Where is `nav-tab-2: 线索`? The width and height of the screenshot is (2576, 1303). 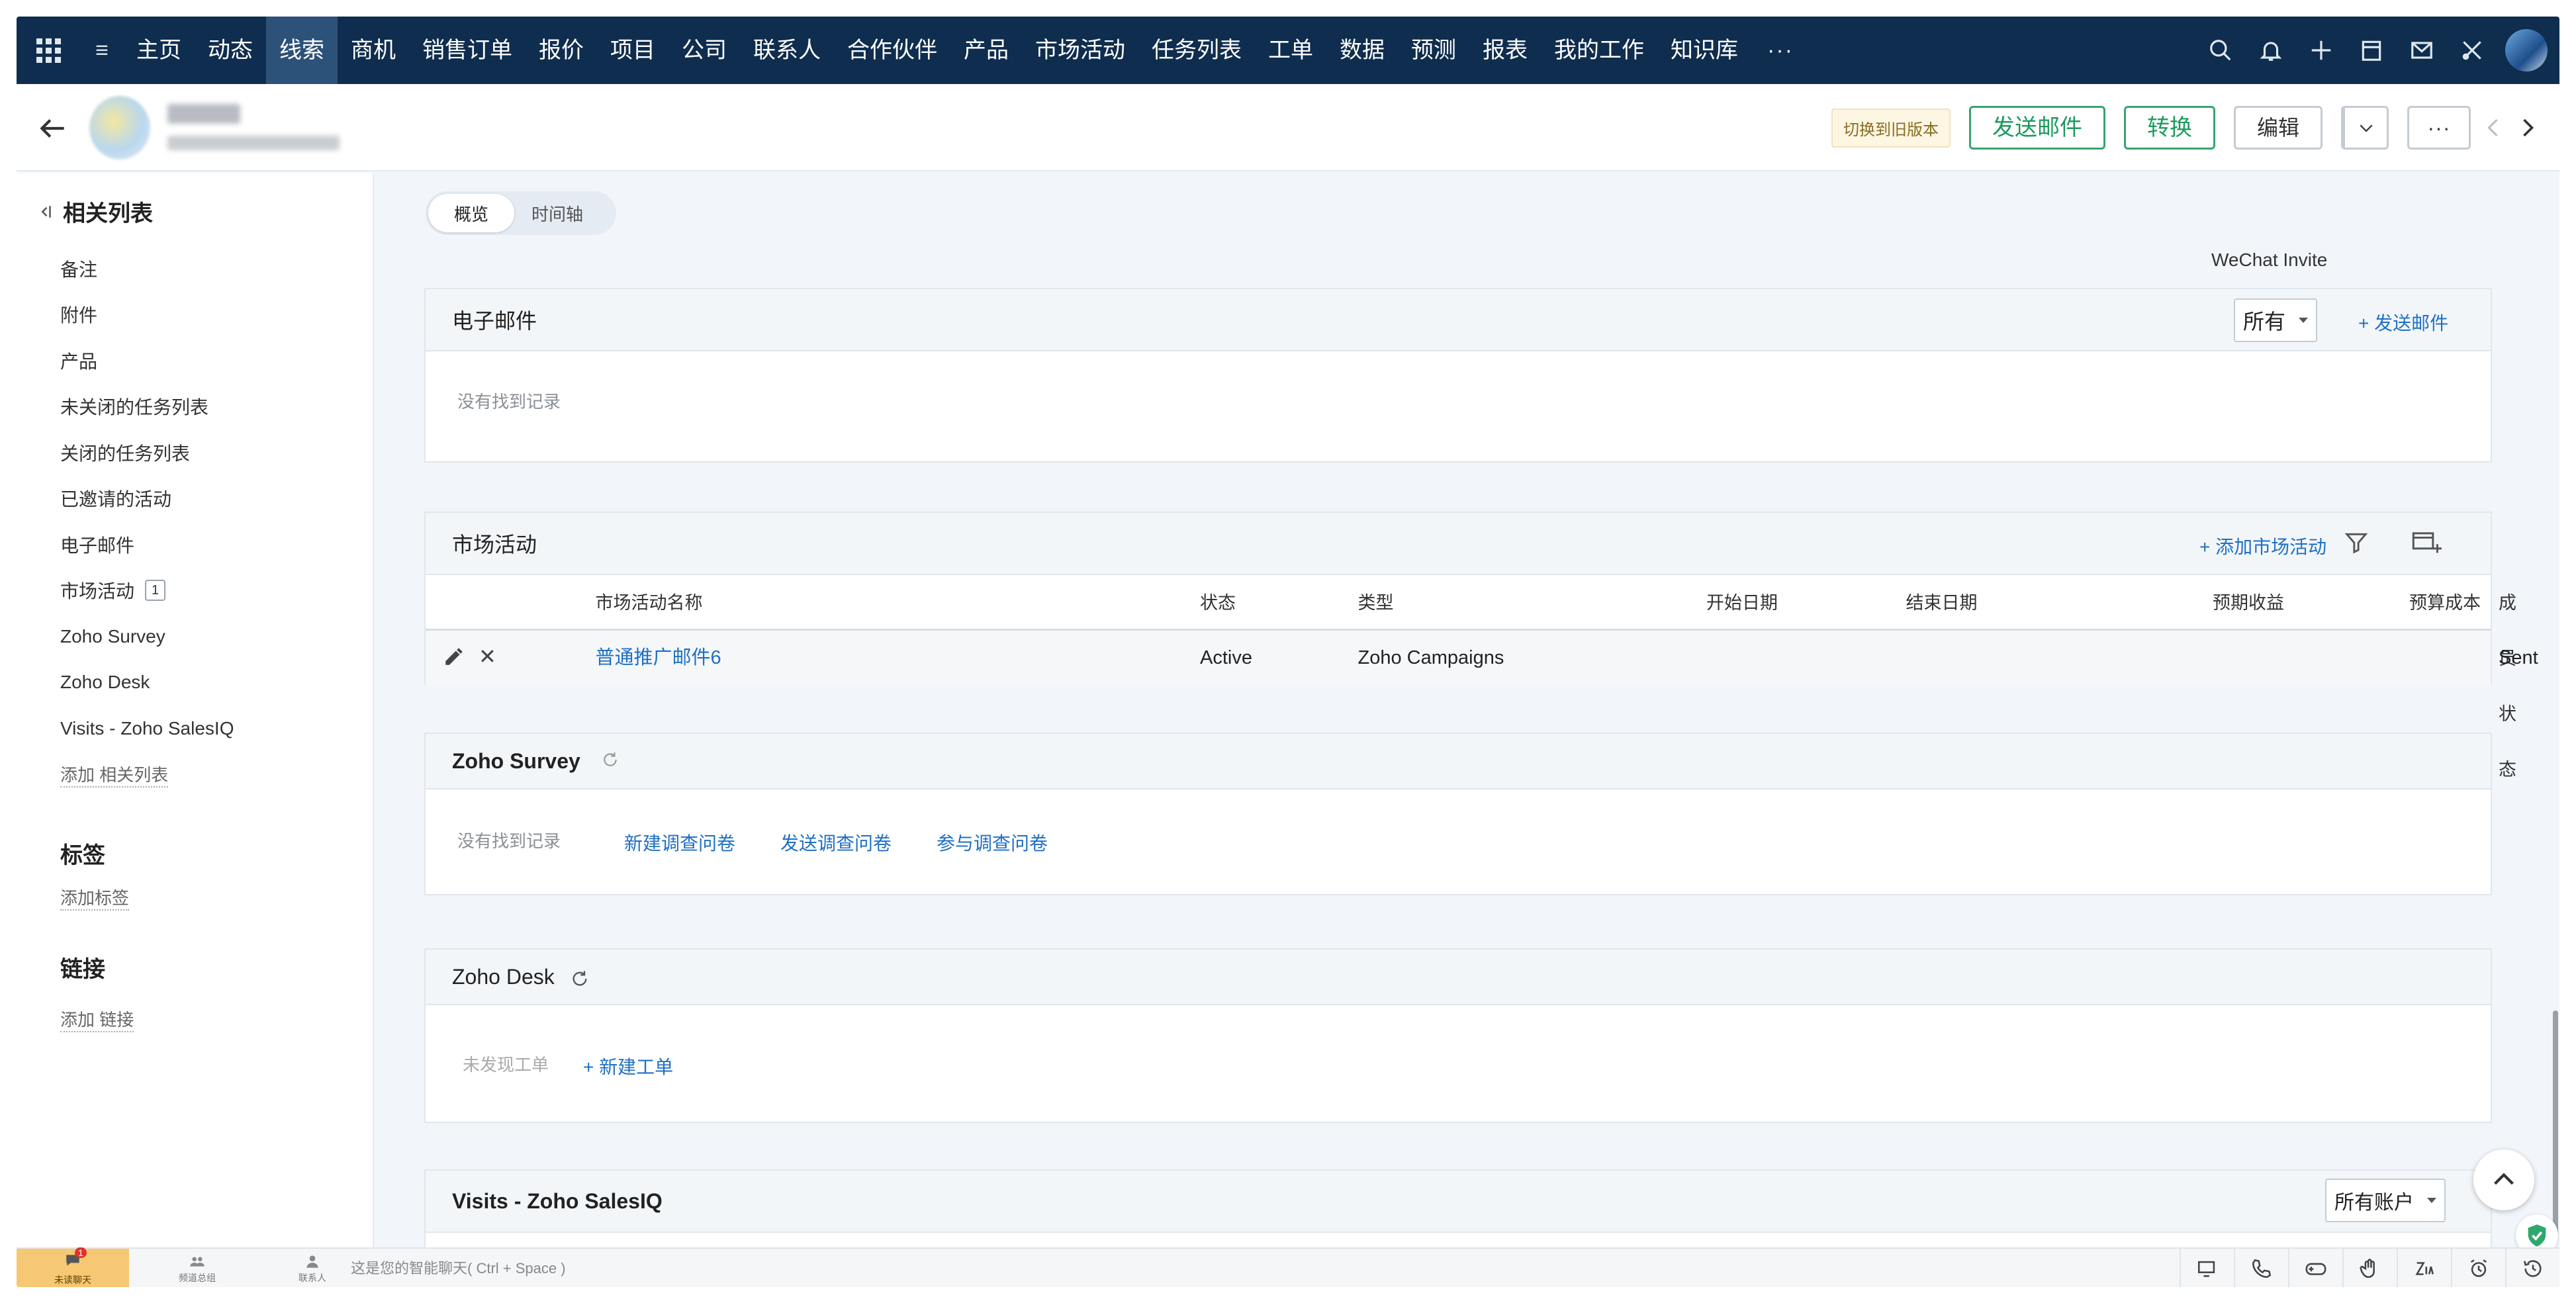
nav-tab-2: 线索 is located at coordinates (302, 50).